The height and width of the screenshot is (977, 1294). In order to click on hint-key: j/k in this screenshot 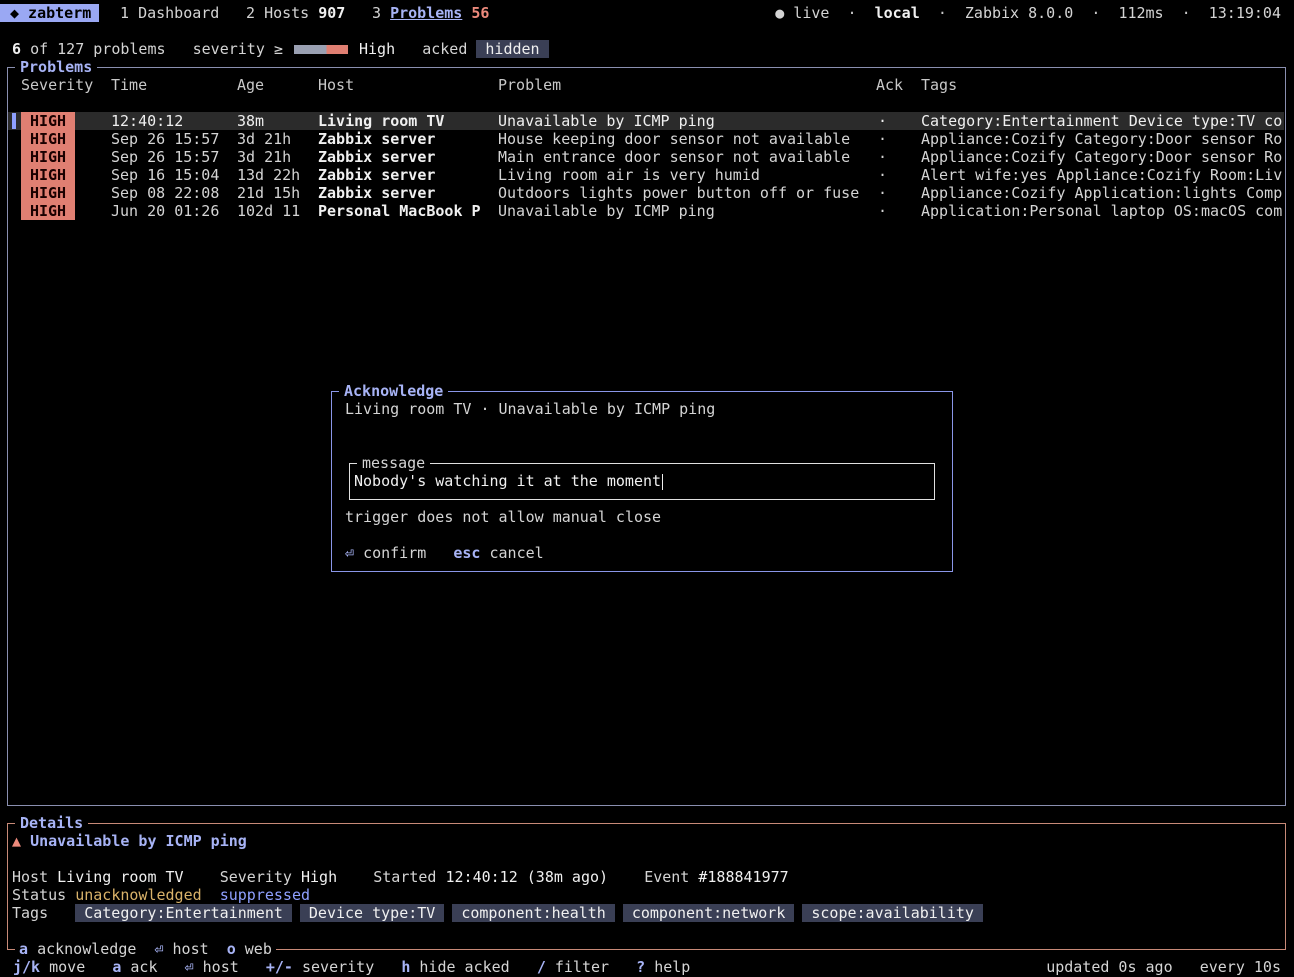, I will do `click(27, 967)`.